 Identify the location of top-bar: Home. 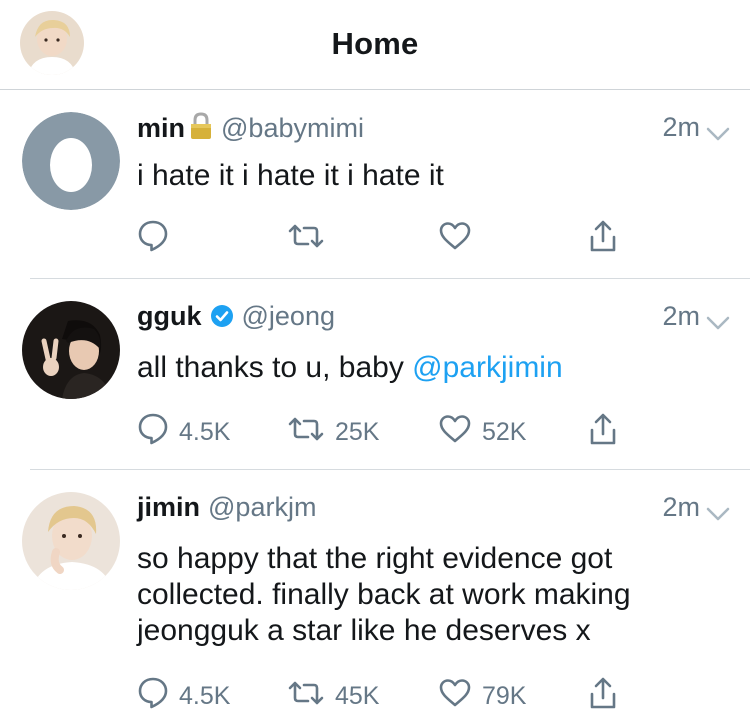
(375, 45).